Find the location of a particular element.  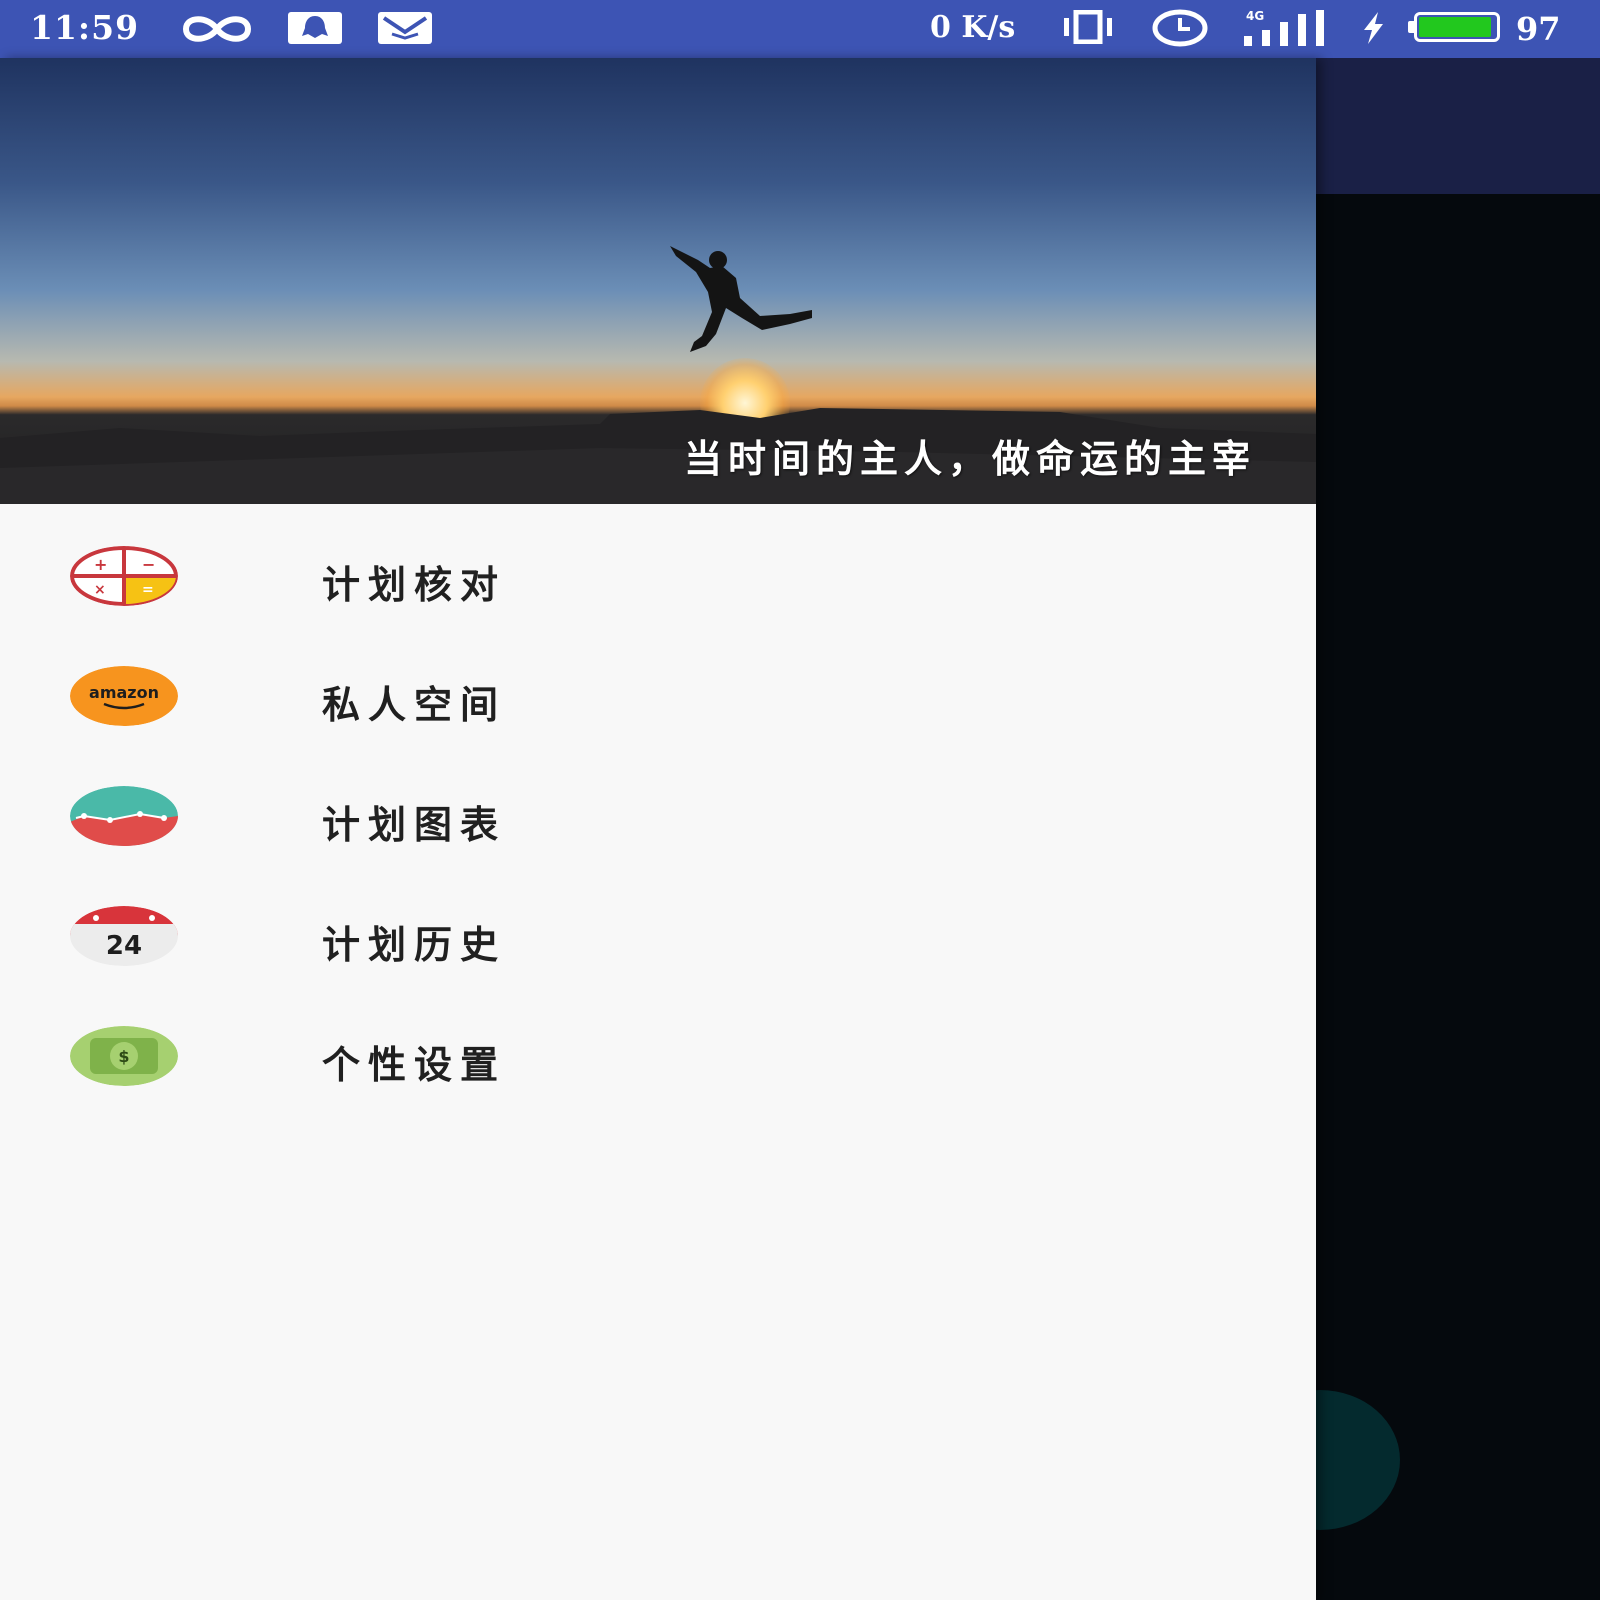

menu-item-personal-settings: $ 个性设置 is located at coordinates (658, 1044).